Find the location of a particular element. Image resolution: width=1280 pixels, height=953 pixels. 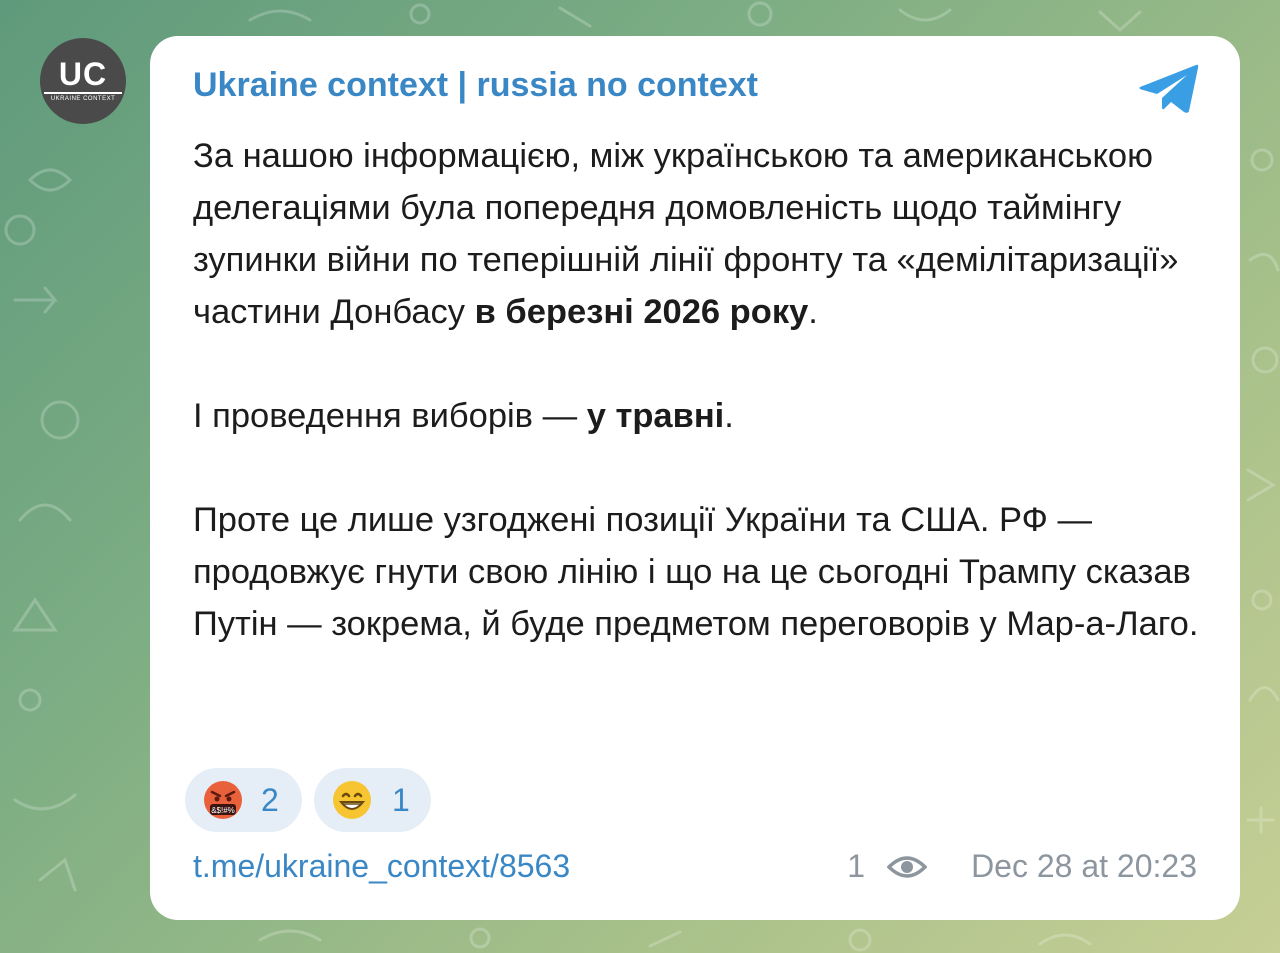

reaction-count: 2 is located at coordinates (270, 800).